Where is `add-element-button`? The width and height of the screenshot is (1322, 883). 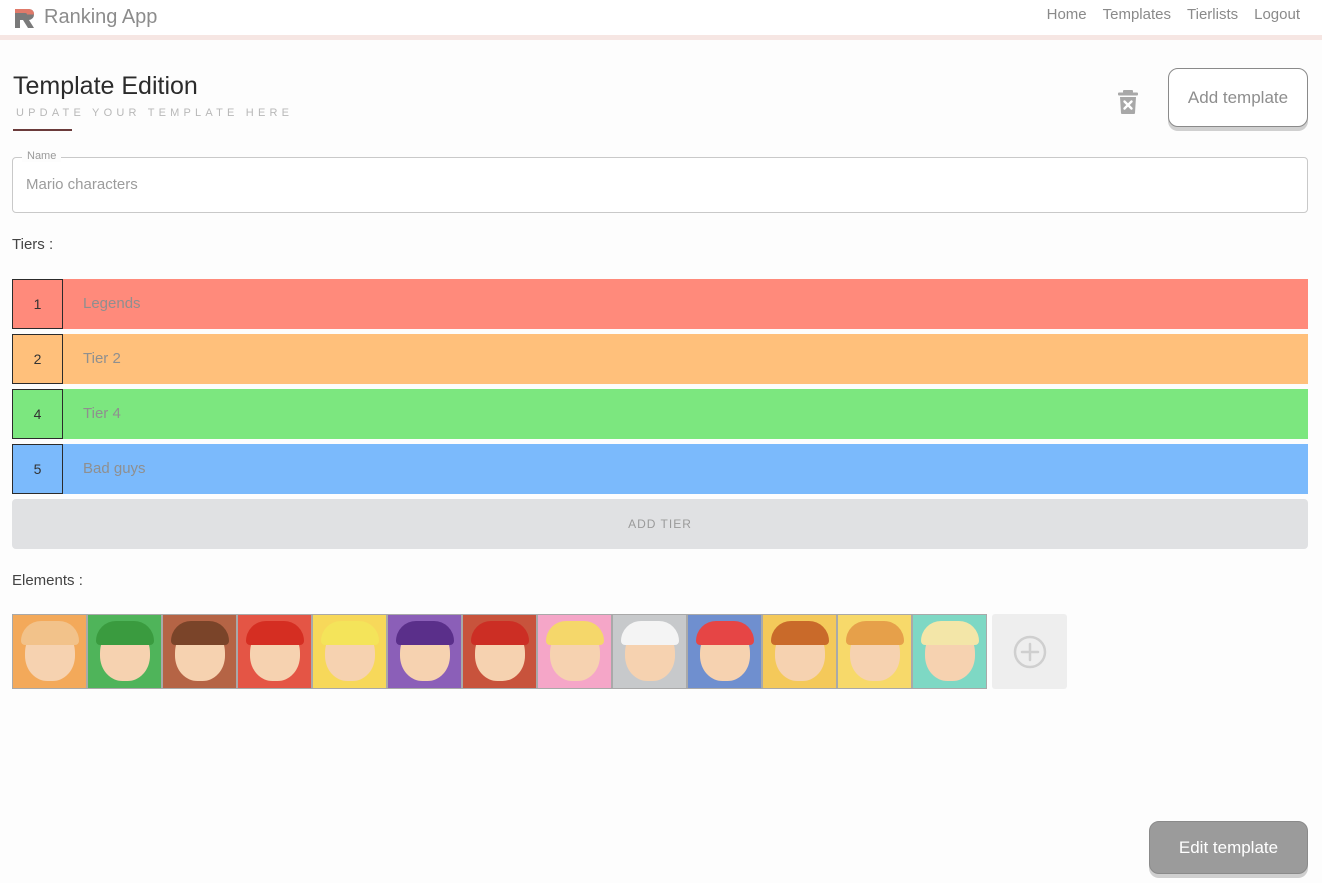
add-element-button is located at coordinates (1029, 651).